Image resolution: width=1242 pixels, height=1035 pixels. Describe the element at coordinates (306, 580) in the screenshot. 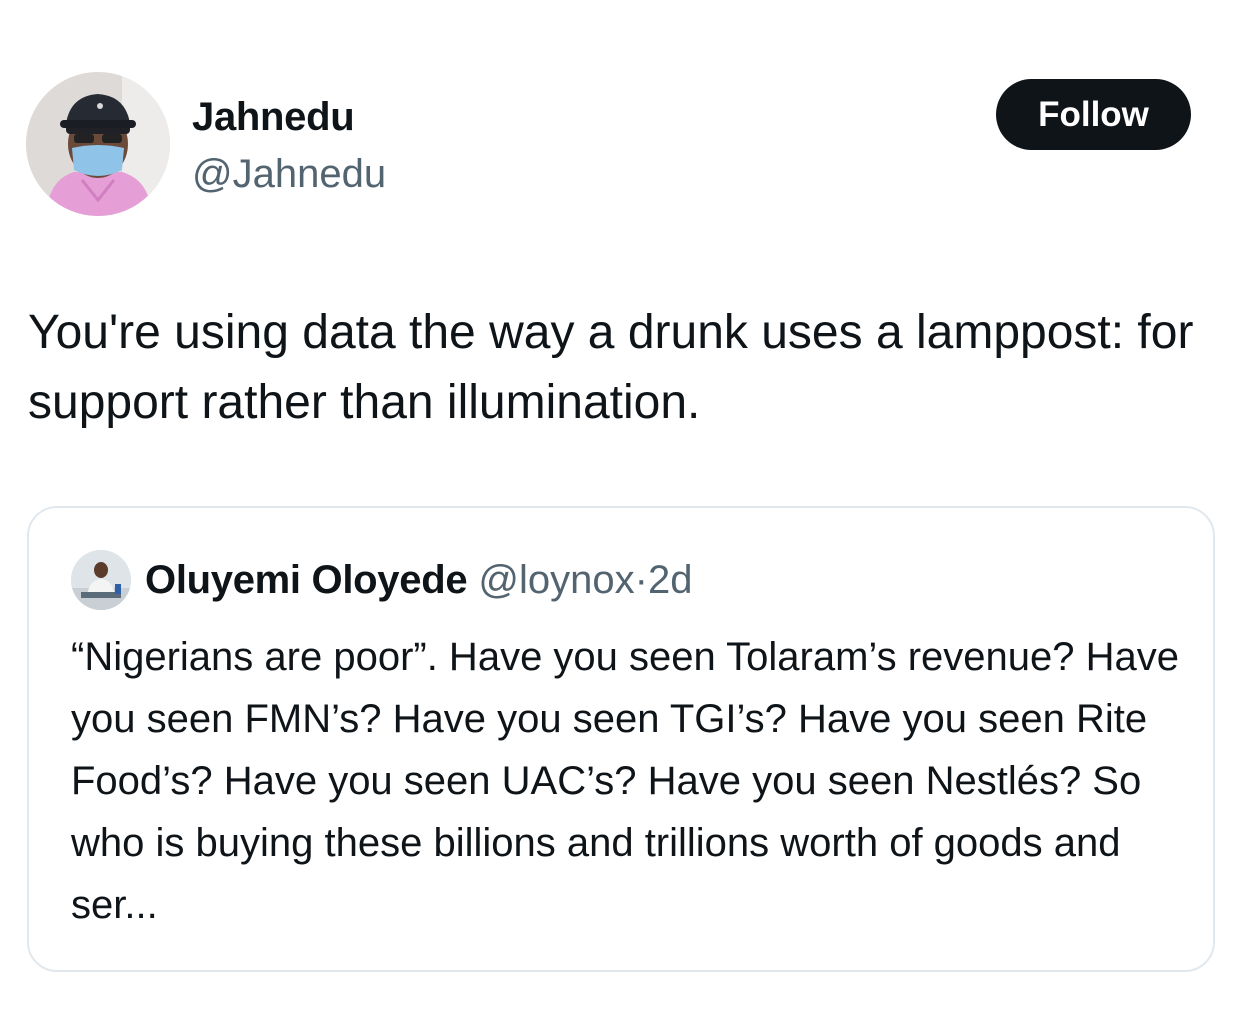

I see `quoted-author-name: Oluyemi Oloyede` at that location.